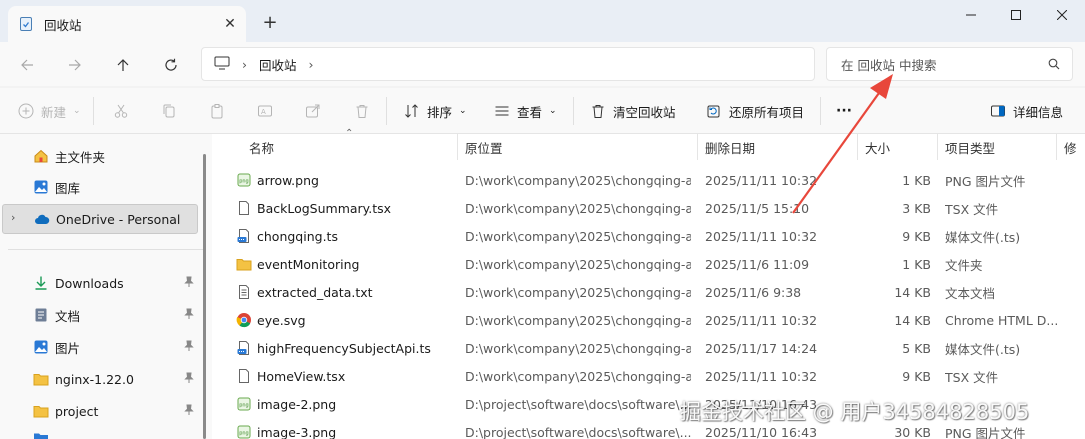 This screenshot has width=1085, height=439. What do you see at coordinates (41, 187) in the screenshot?
I see `gallery-icon` at bounding box center [41, 187].